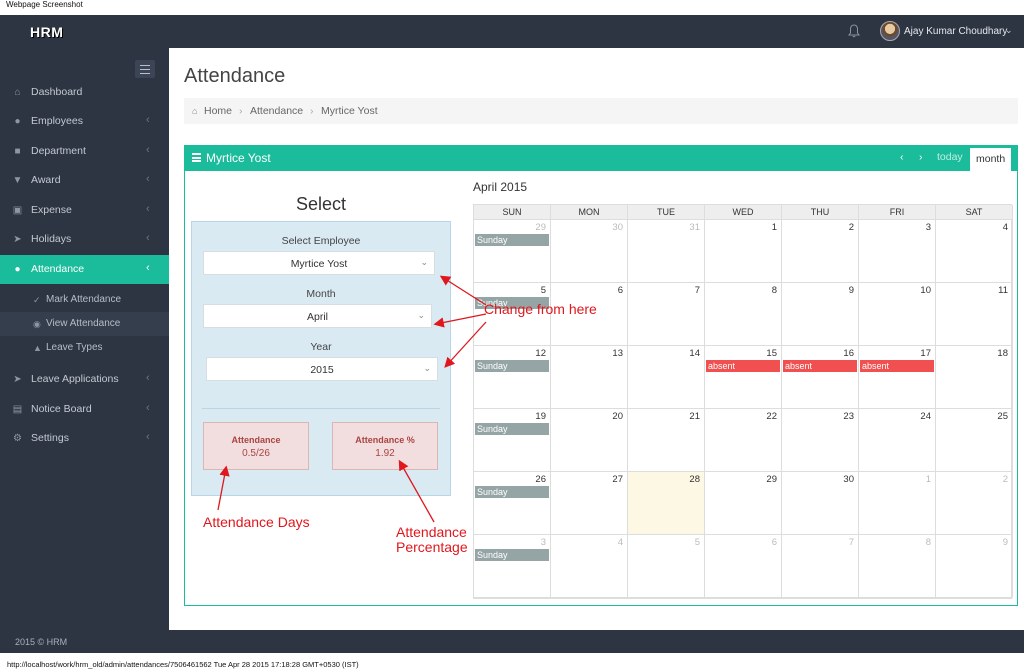  Describe the element at coordinates (990, 160) in the screenshot. I see `month-view-button: month` at that location.